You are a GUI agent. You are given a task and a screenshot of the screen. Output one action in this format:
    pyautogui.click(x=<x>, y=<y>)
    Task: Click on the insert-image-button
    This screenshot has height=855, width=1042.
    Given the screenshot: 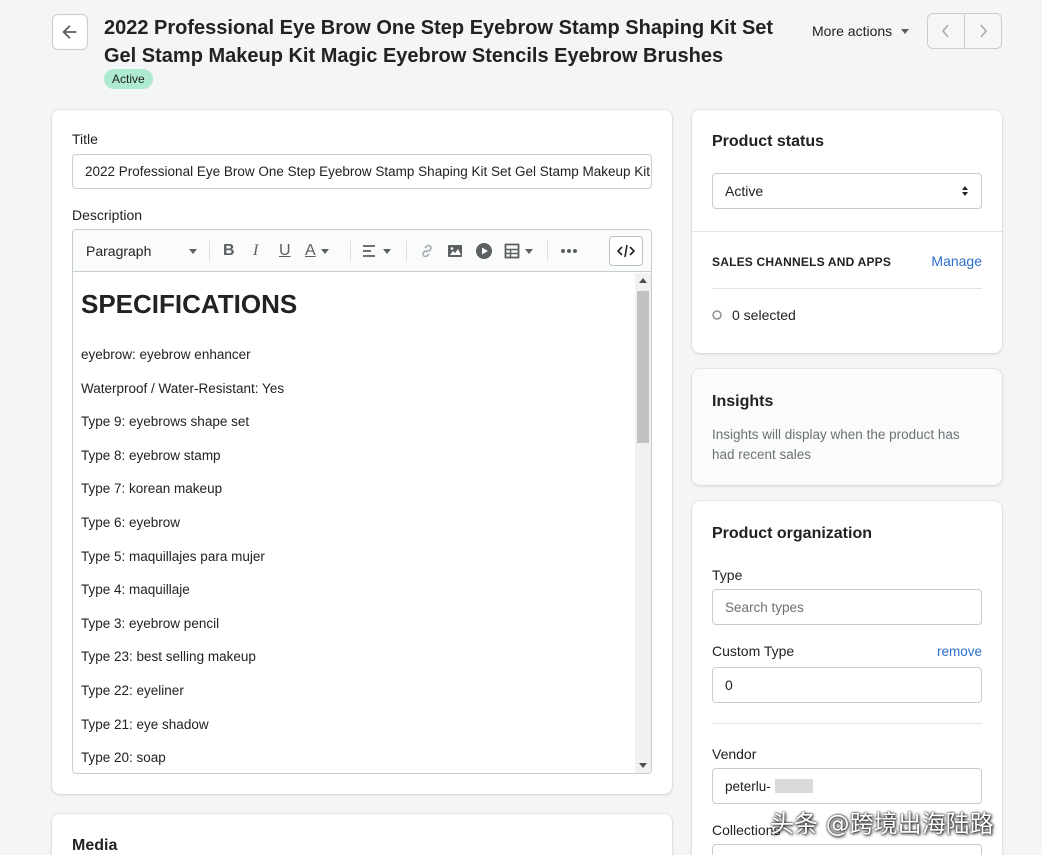 What is the action you would take?
    pyautogui.click(x=455, y=251)
    